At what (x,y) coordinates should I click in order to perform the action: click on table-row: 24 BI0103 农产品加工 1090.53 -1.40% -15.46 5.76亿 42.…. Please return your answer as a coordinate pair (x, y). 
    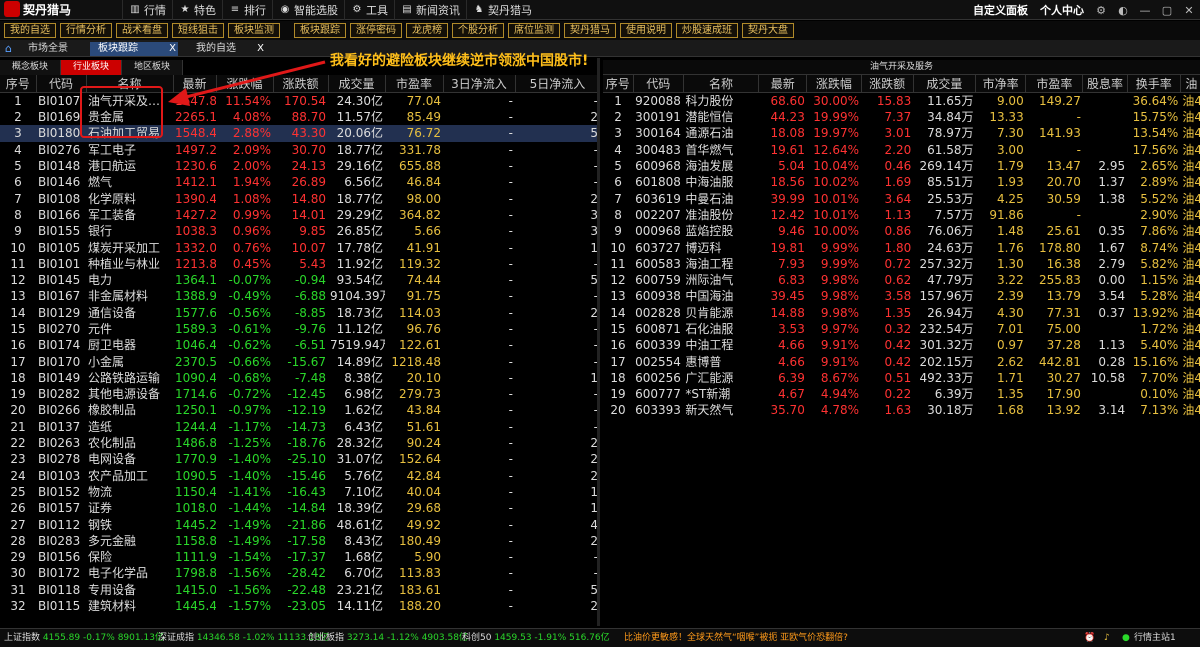
    Looking at the image, I should click on (298, 476).